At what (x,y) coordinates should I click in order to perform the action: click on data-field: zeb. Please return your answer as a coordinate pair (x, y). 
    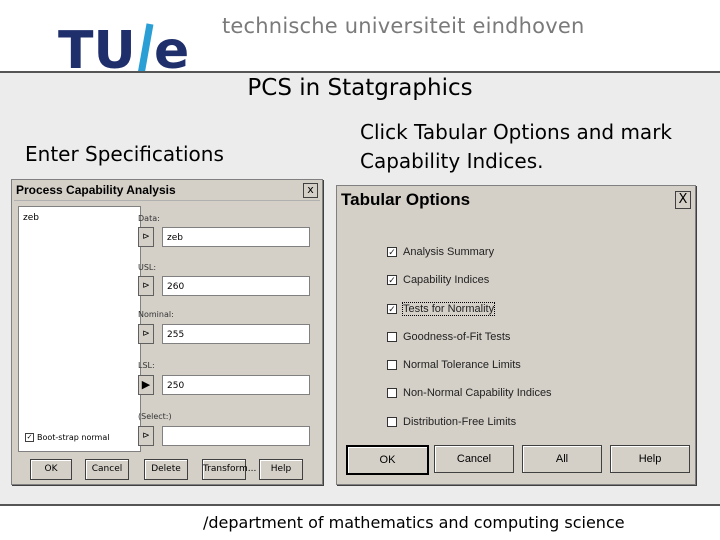
    Looking at the image, I should click on (236, 237).